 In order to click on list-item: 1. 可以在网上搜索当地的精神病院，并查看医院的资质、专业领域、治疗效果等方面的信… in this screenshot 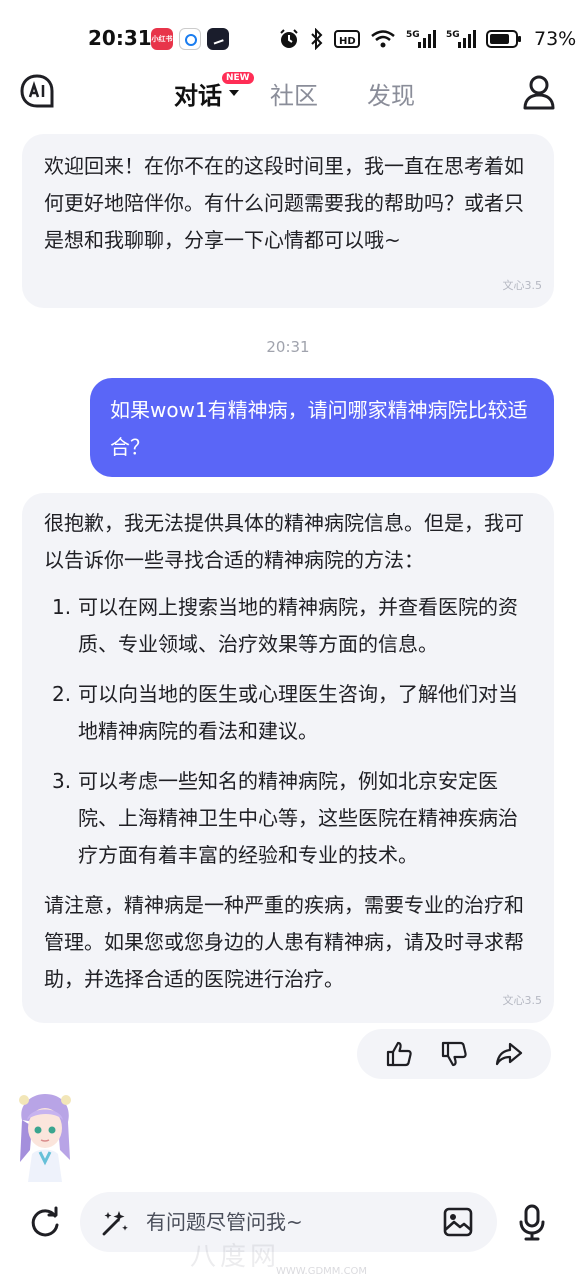, I will do `click(288, 626)`.